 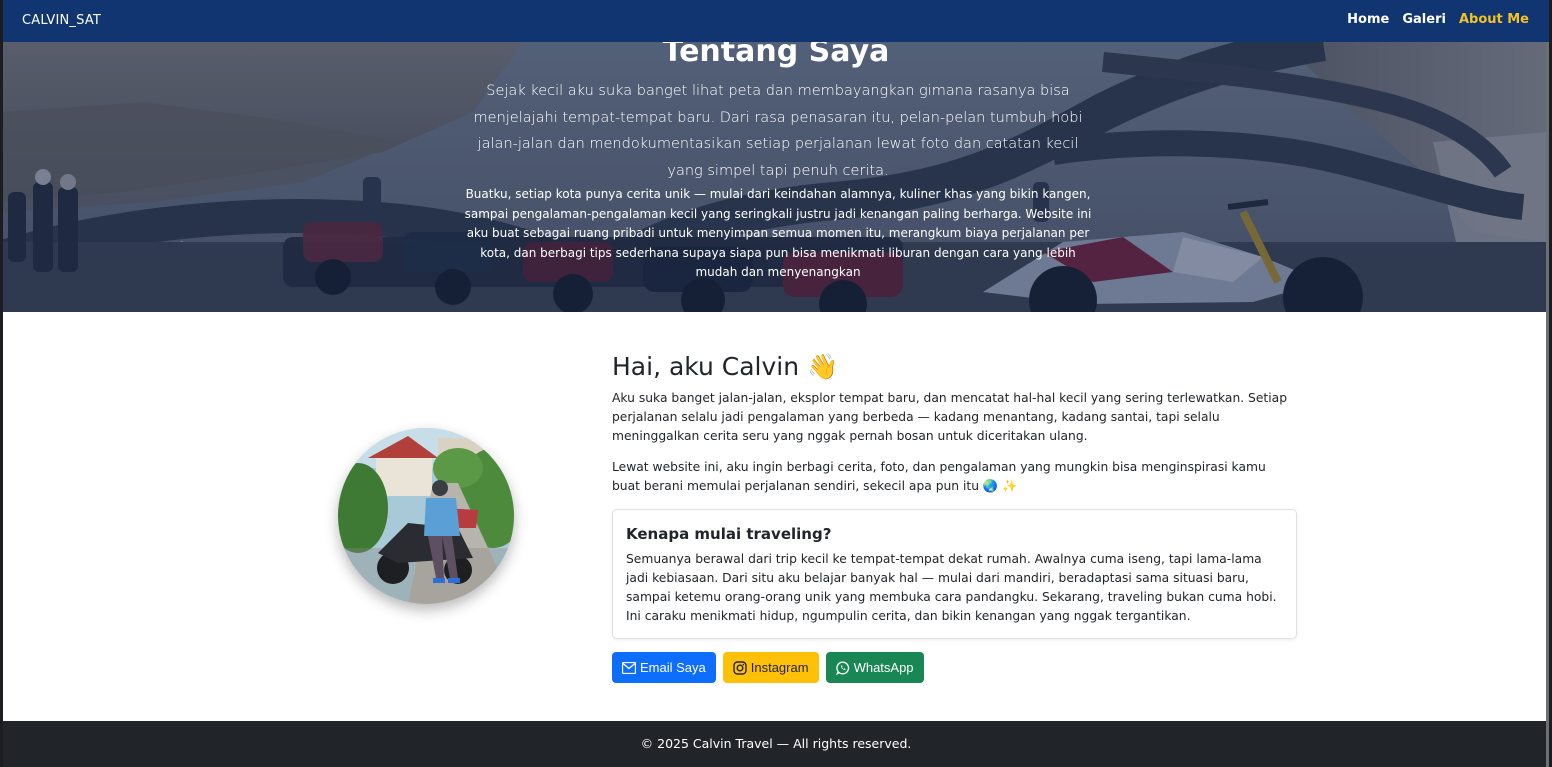 I want to click on card-title: Kenapa mulai traveling?, so click(x=729, y=534).